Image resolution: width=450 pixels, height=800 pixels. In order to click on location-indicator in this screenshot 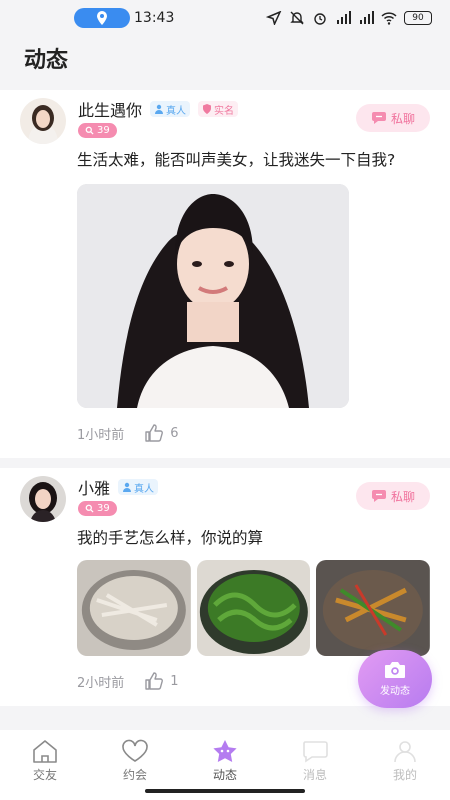, I will do `click(102, 18)`.